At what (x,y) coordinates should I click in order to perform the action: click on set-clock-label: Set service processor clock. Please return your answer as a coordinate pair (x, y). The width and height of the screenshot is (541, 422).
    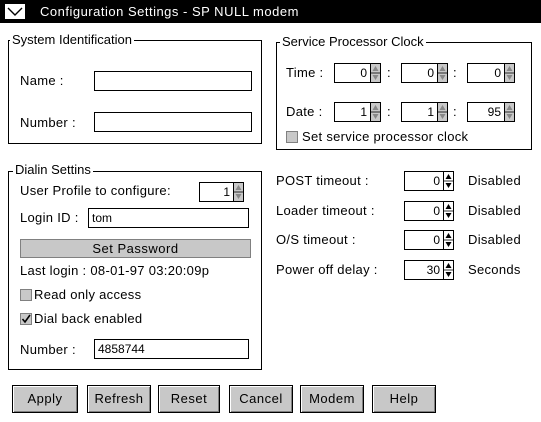
    Looking at the image, I should click on (385, 136).